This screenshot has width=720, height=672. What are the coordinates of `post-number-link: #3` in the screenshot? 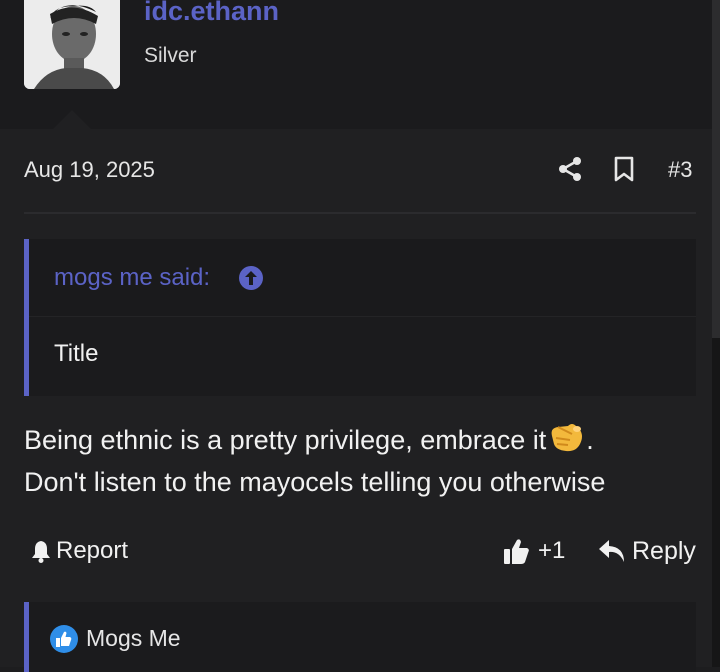 It's located at (680, 170).